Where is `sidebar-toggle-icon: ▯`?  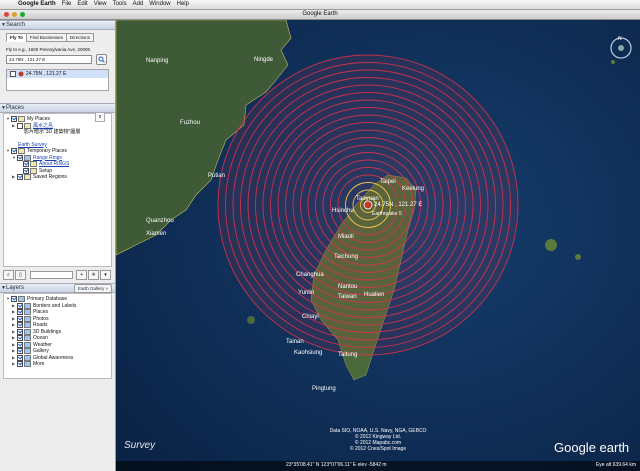
sidebar-toggle-icon: ▯ is located at coordinates (20, 274).